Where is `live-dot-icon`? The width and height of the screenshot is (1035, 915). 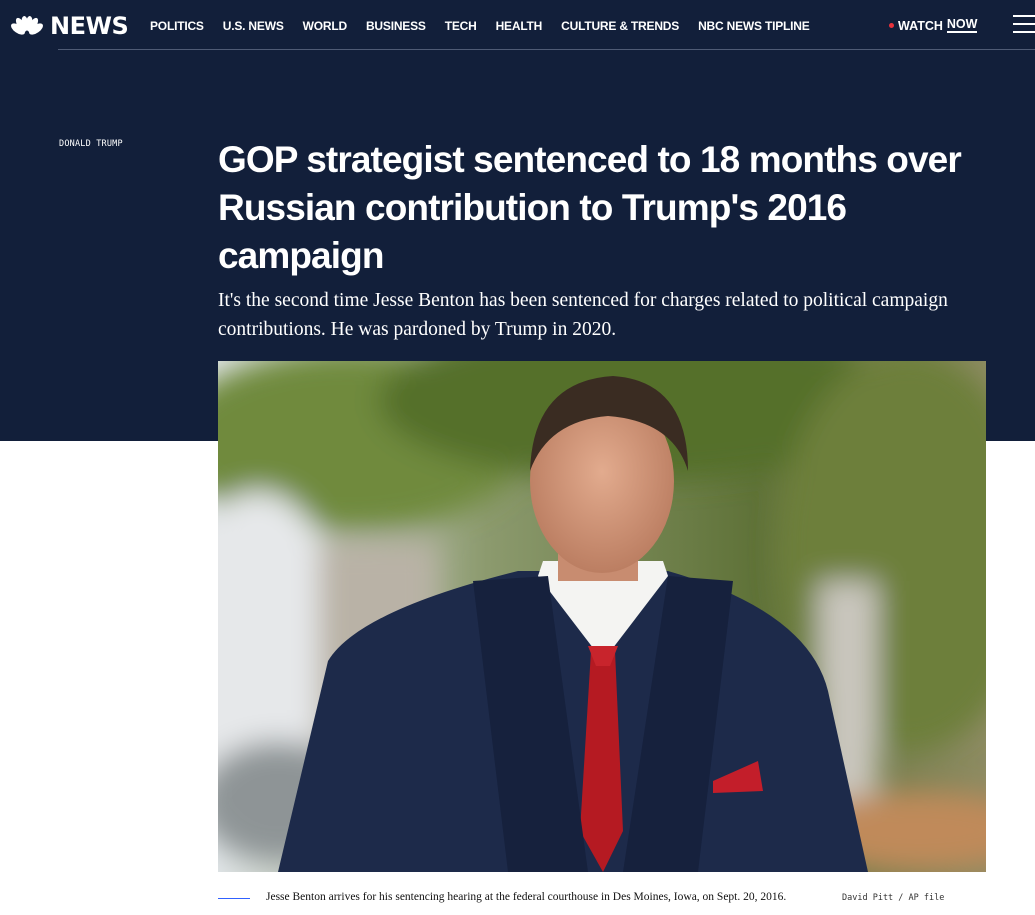
live-dot-icon is located at coordinates (891, 25).